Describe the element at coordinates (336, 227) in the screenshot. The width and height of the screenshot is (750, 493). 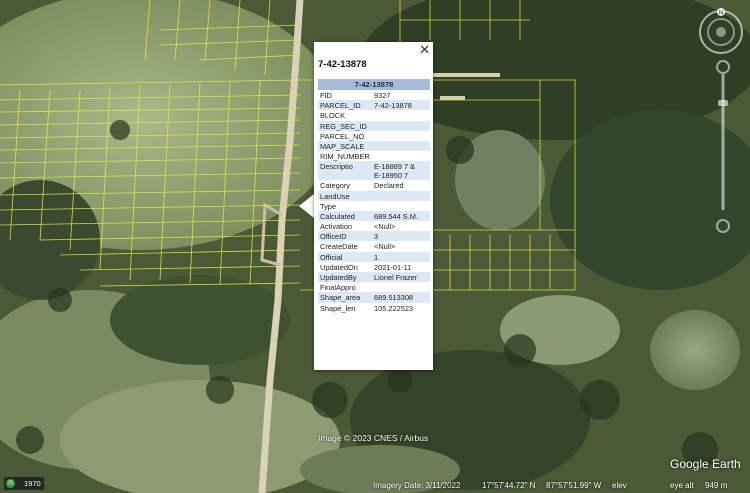
I see `attr-key: Activation` at that location.